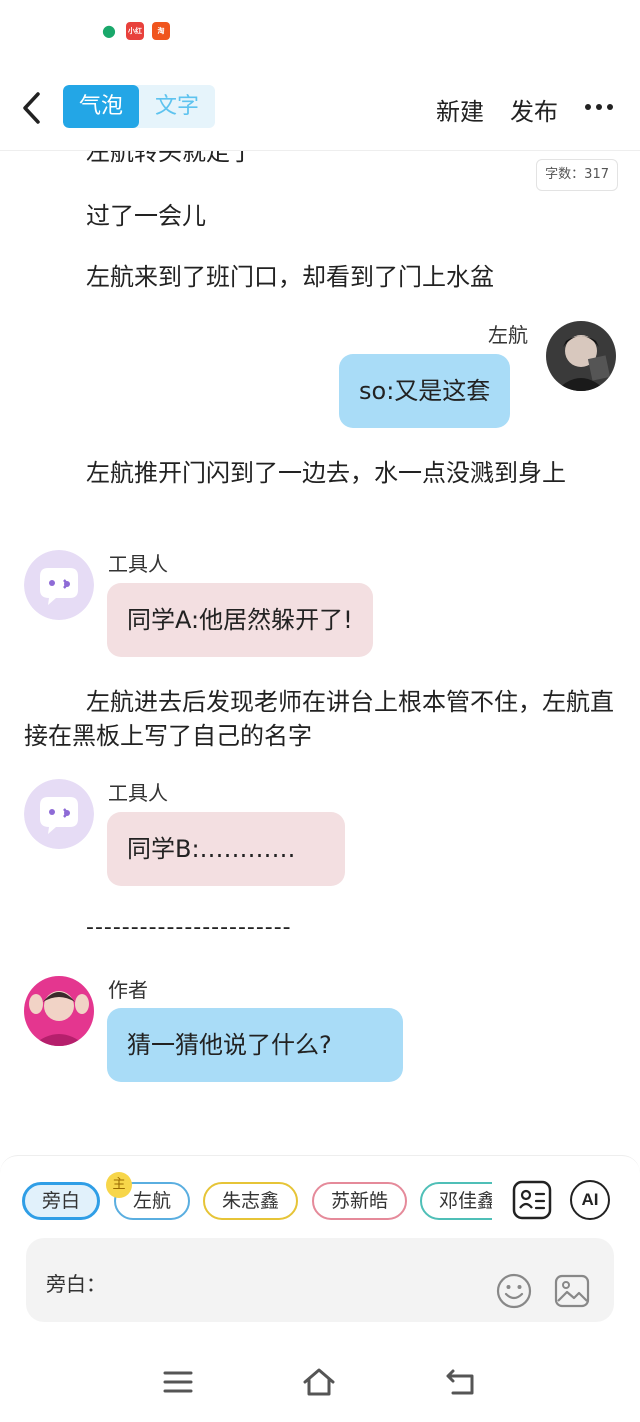  I want to click on host-badge: 主, so click(119, 1185).